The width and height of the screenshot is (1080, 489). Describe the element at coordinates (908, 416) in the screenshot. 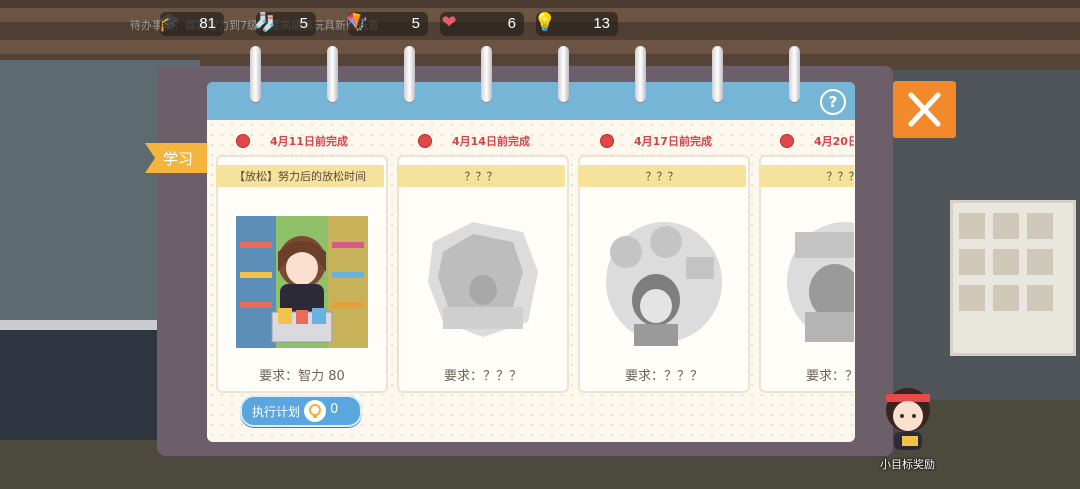

I see `mascot-avatar` at that location.